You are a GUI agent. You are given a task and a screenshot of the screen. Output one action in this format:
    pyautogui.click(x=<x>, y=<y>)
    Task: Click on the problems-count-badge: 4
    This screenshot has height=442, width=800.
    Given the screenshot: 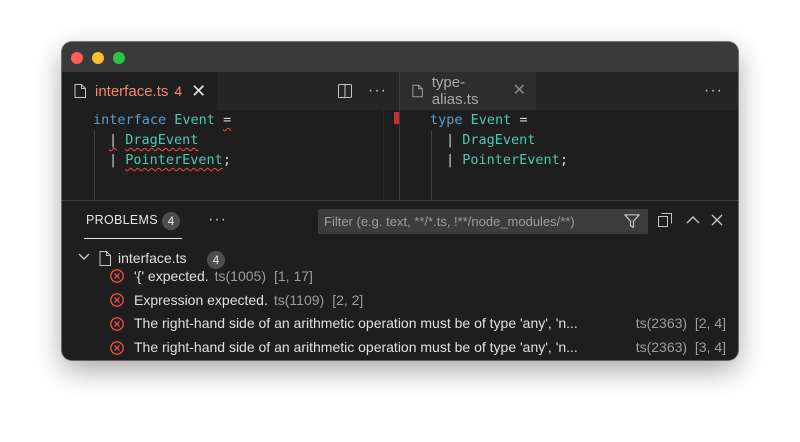 What is the action you would take?
    pyautogui.click(x=171, y=221)
    